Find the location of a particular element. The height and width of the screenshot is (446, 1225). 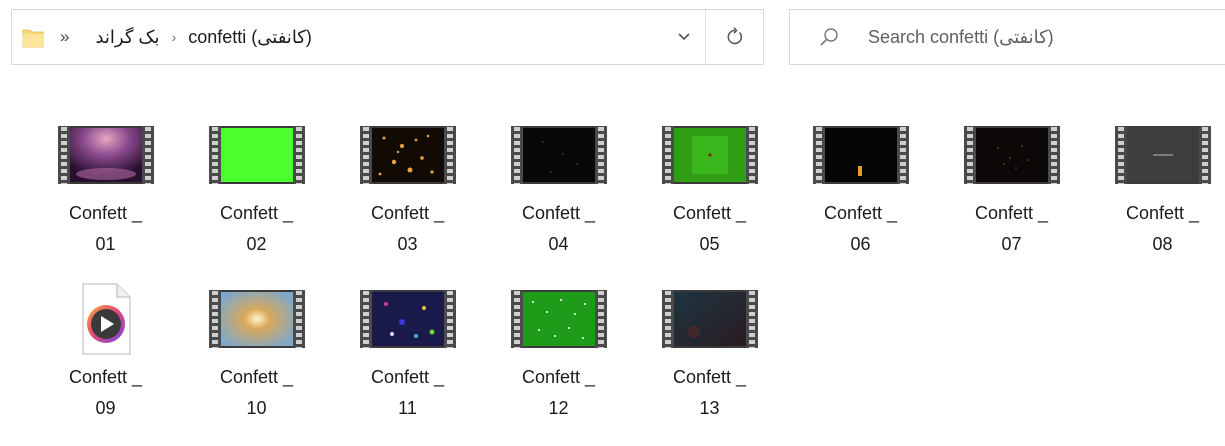

file-name: Confett _09 is located at coordinates (106, 393).